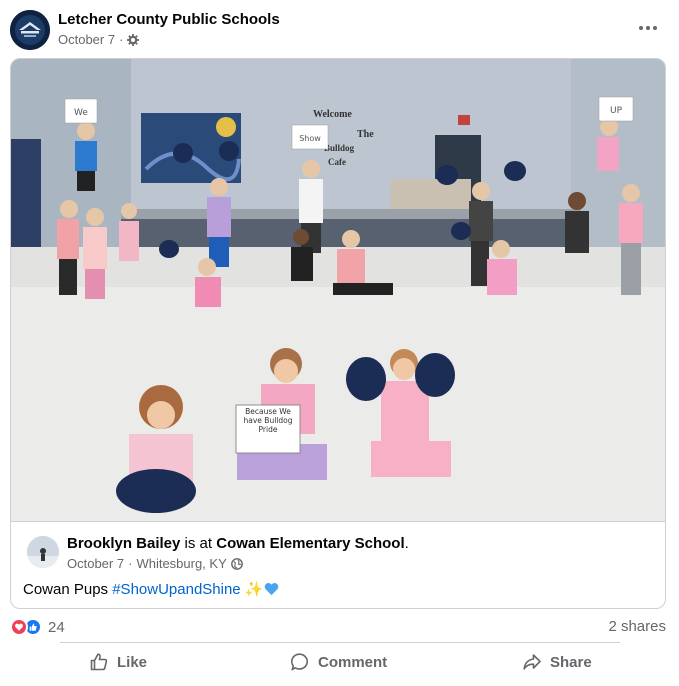 The height and width of the screenshot is (686, 679). Describe the element at coordinates (176, 589) in the screenshot. I see `hashtag-link: #ShowUpandShine` at that location.